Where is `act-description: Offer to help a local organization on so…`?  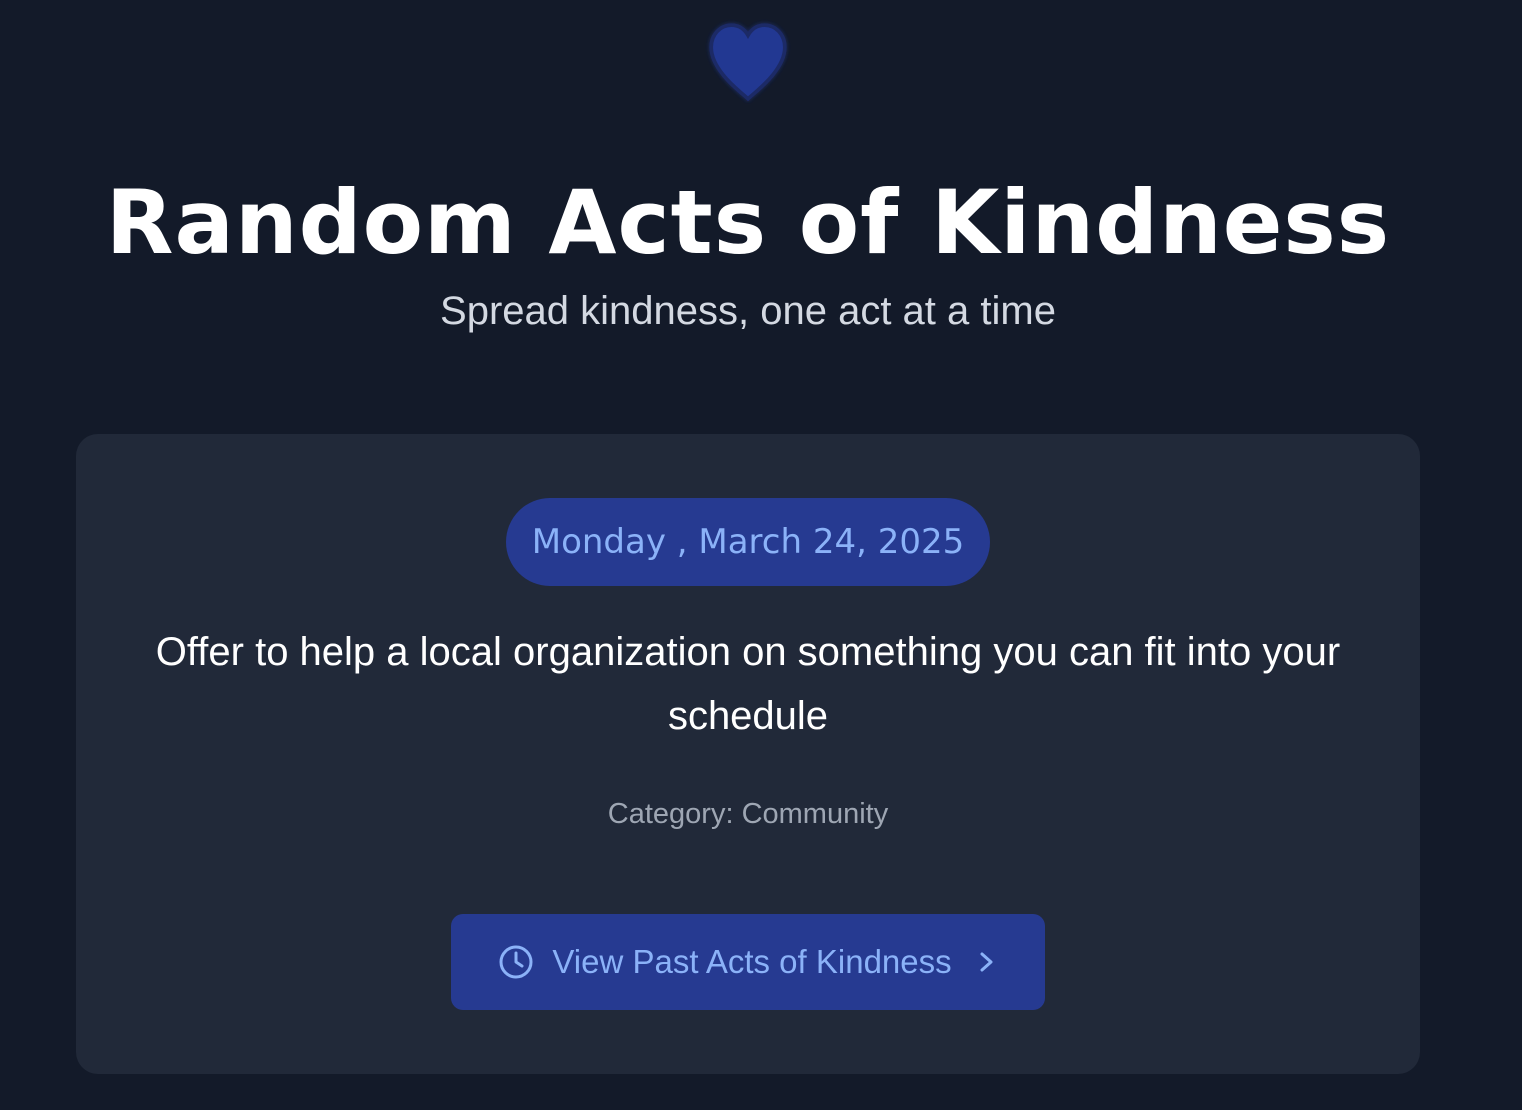 act-description: Offer to help a local organization on so… is located at coordinates (748, 684).